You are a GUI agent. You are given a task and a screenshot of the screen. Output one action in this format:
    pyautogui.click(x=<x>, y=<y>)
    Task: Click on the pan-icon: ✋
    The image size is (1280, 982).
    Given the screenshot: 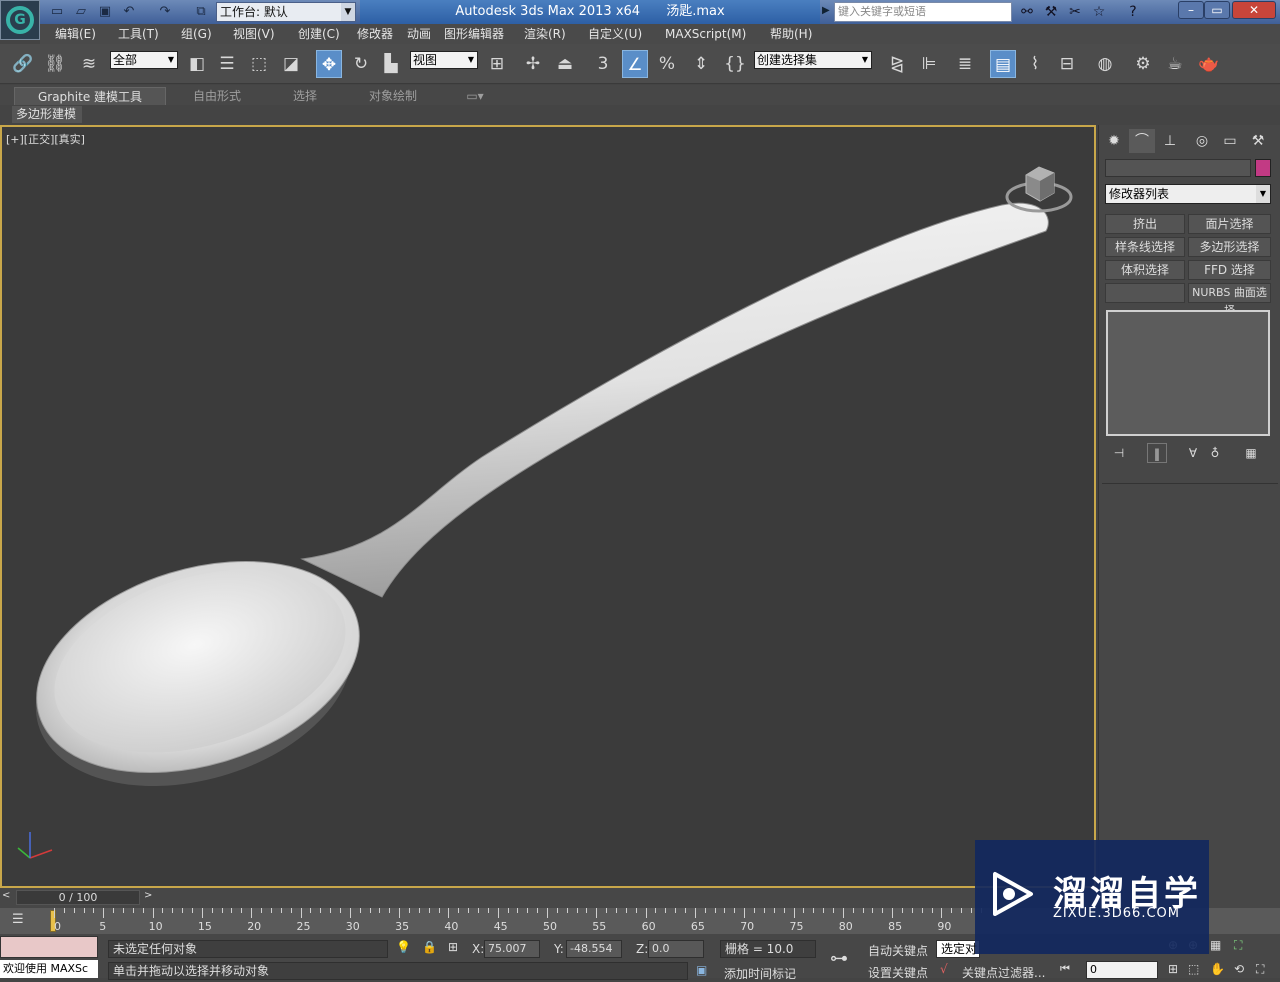 What is the action you would take?
    pyautogui.click(x=1217, y=969)
    